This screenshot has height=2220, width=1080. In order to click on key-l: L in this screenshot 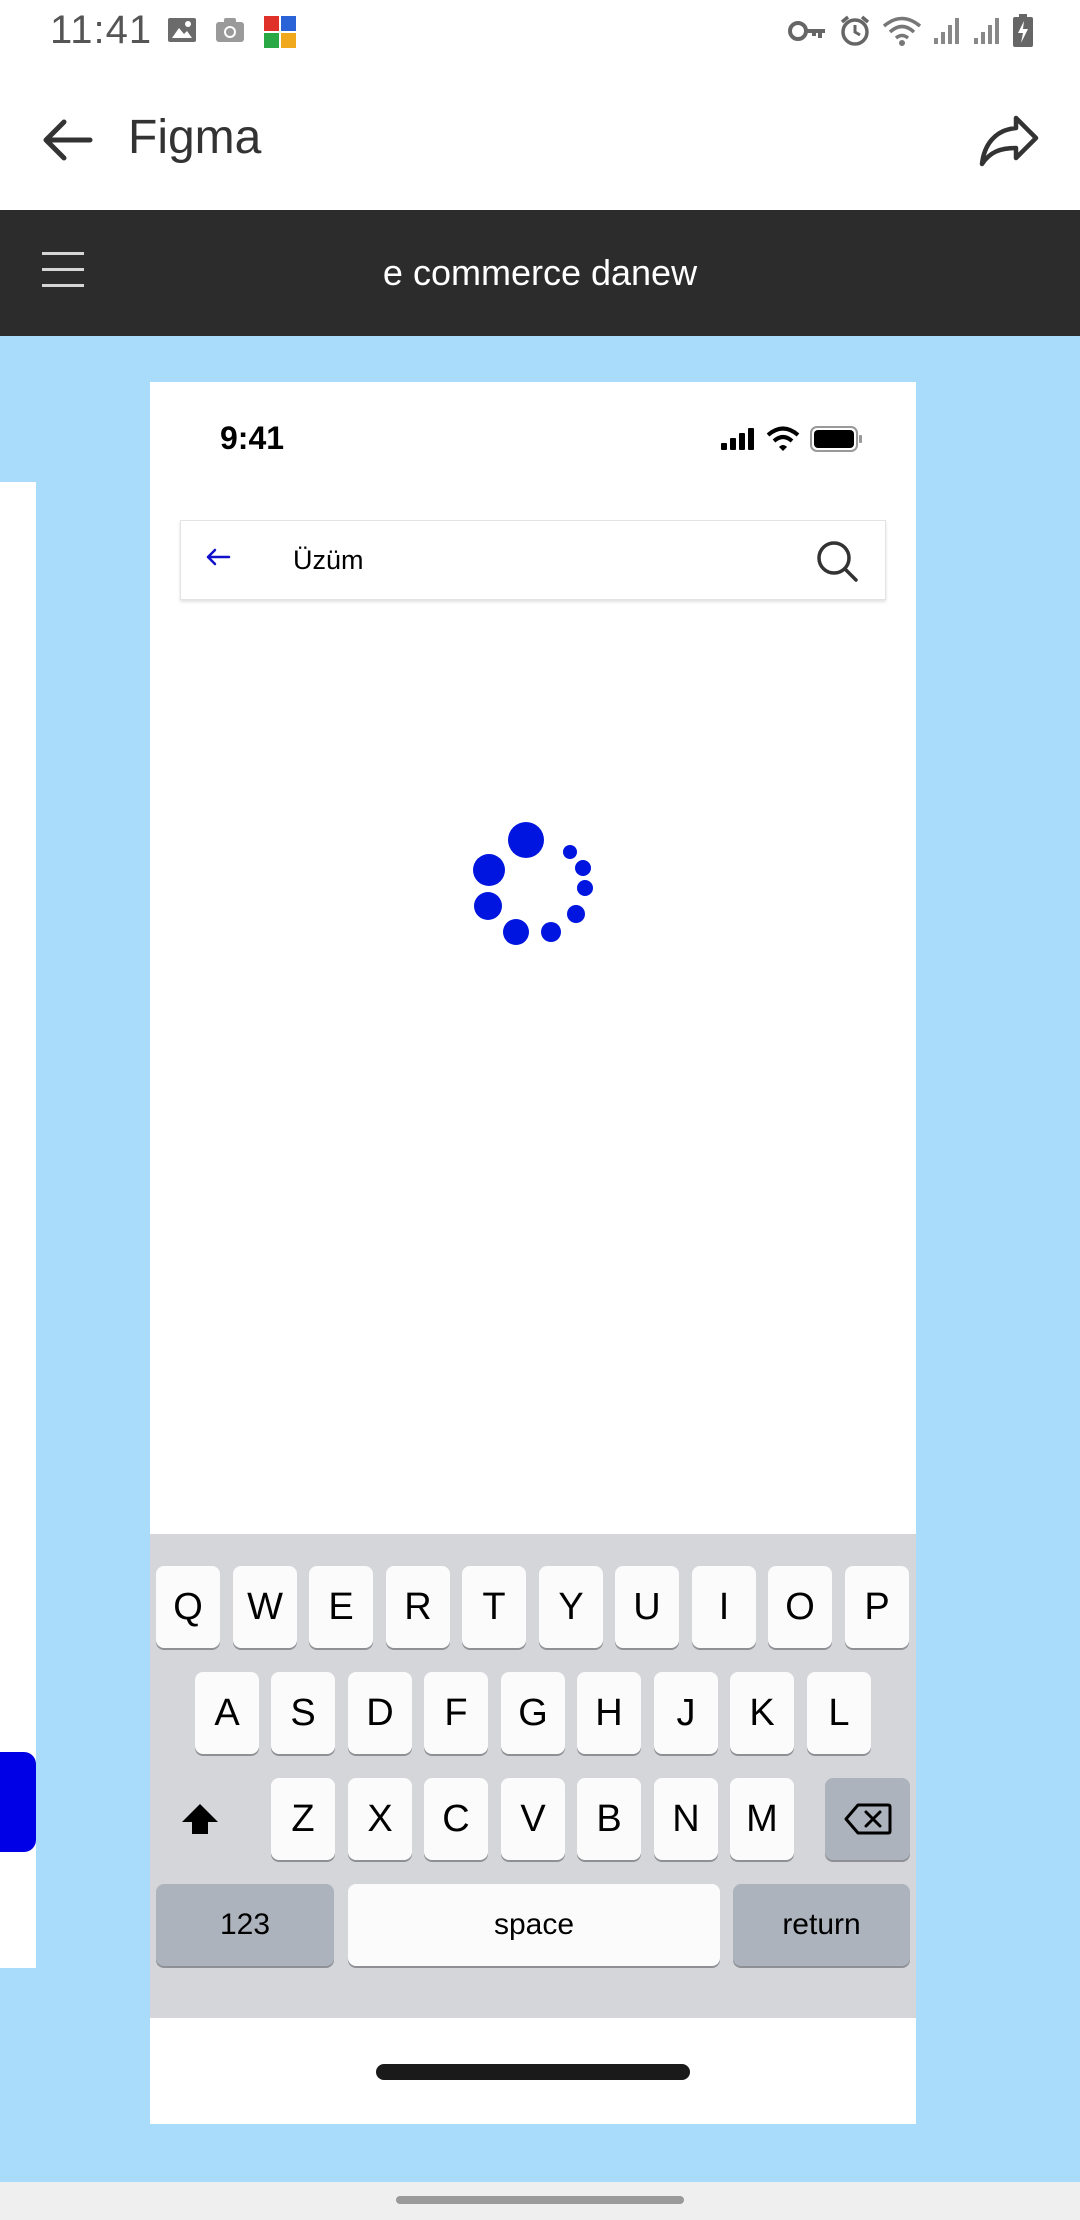, I will do `click(839, 1713)`.